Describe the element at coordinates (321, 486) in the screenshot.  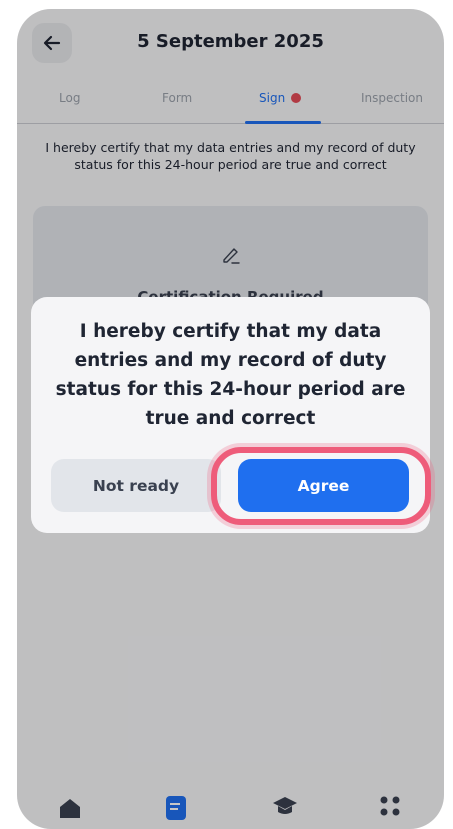
I see `agree-highlight-ring` at that location.